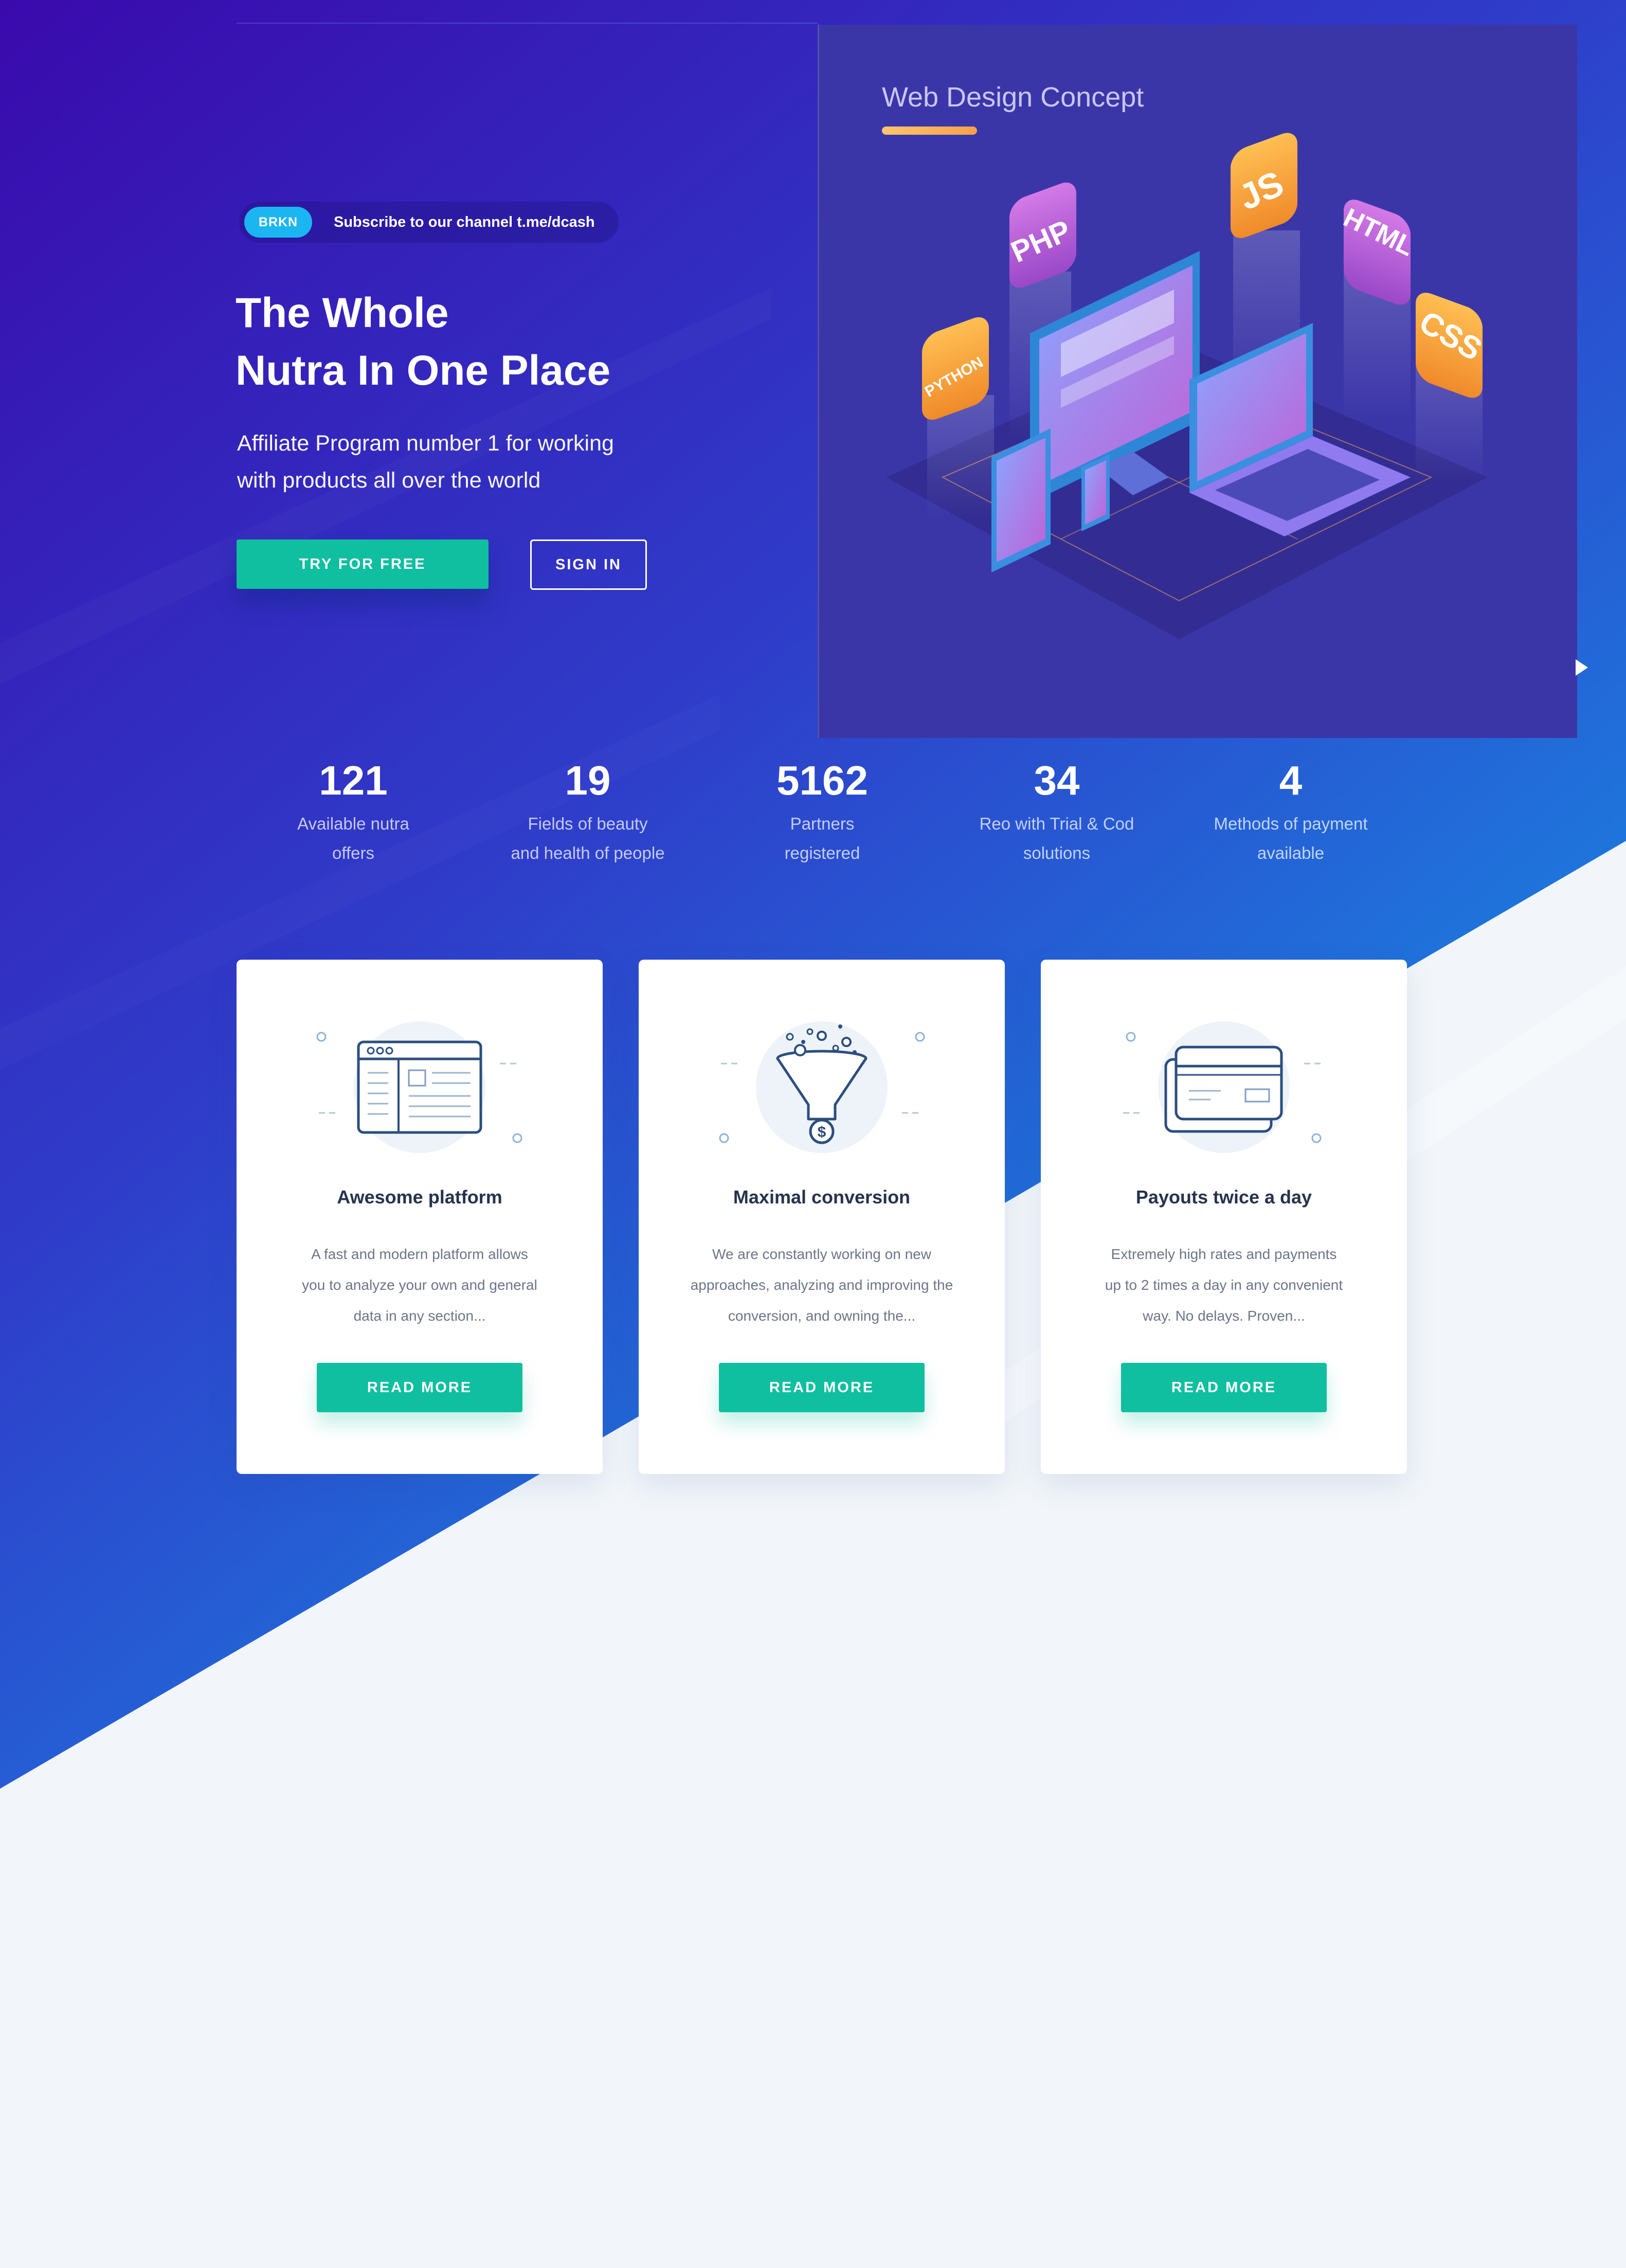 The image size is (1626, 2268). What do you see at coordinates (420, 1197) in the screenshot?
I see `card-title: Awesome platform` at bounding box center [420, 1197].